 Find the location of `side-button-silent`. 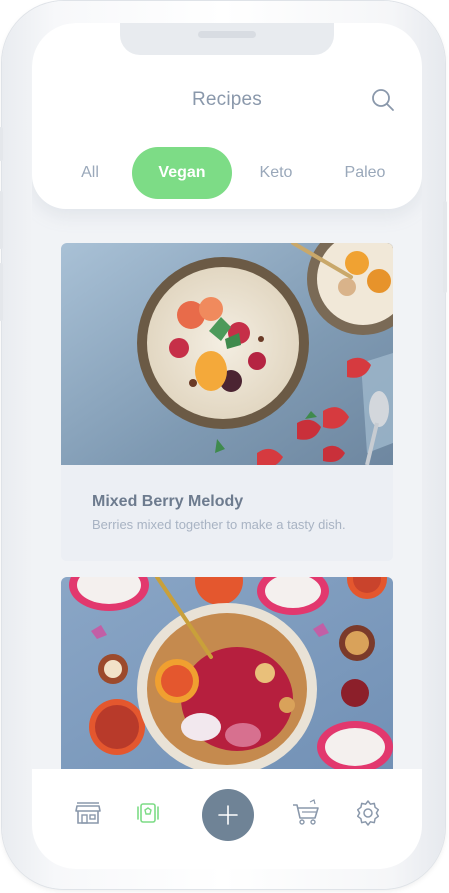

side-button-silent is located at coordinates (1, 144).